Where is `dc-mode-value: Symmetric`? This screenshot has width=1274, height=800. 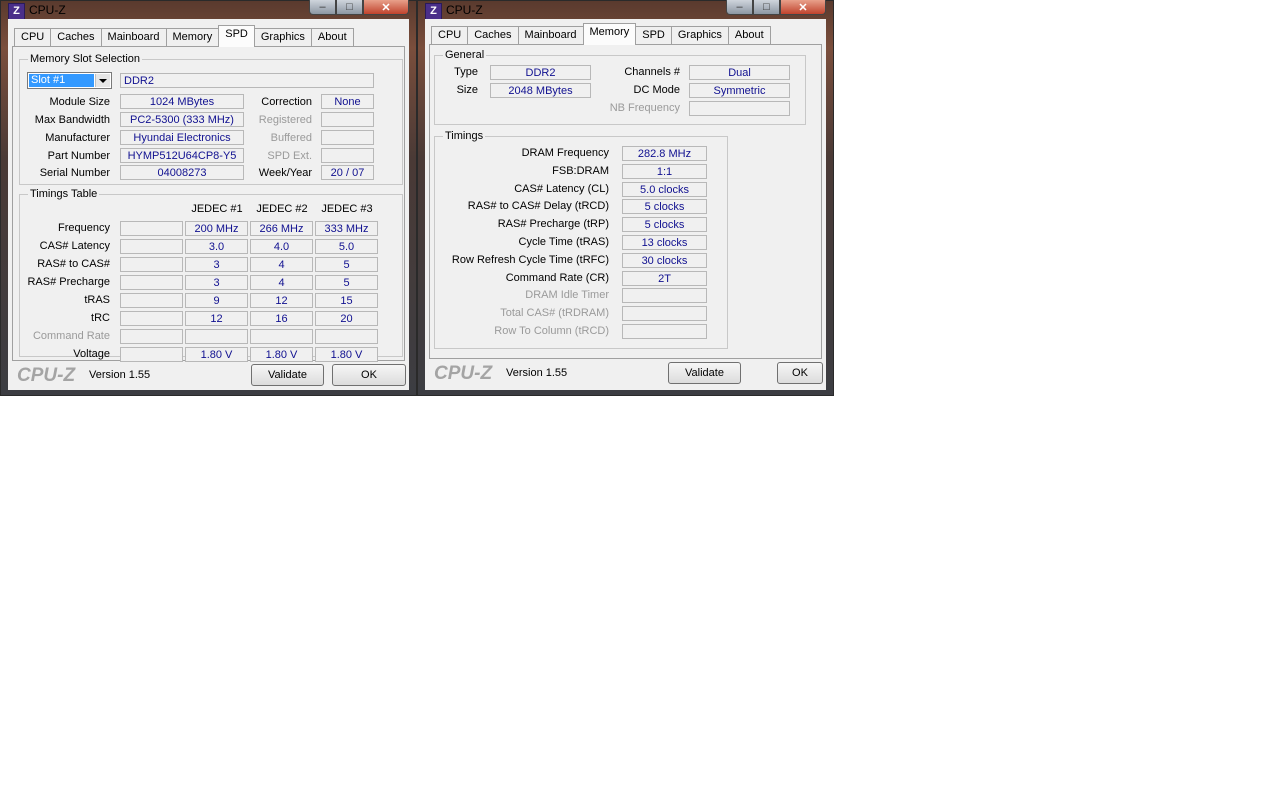 dc-mode-value: Symmetric is located at coordinates (739, 90).